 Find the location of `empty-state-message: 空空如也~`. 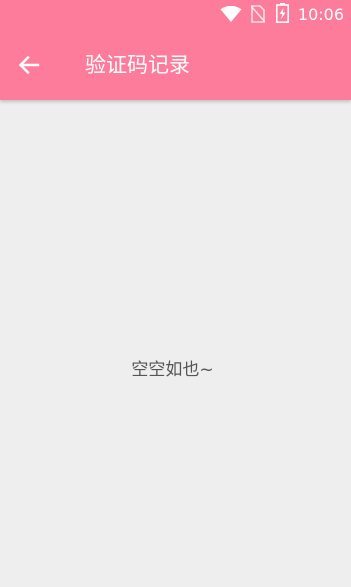

empty-state-message: 空空如也~ is located at coordinates (172, 370).